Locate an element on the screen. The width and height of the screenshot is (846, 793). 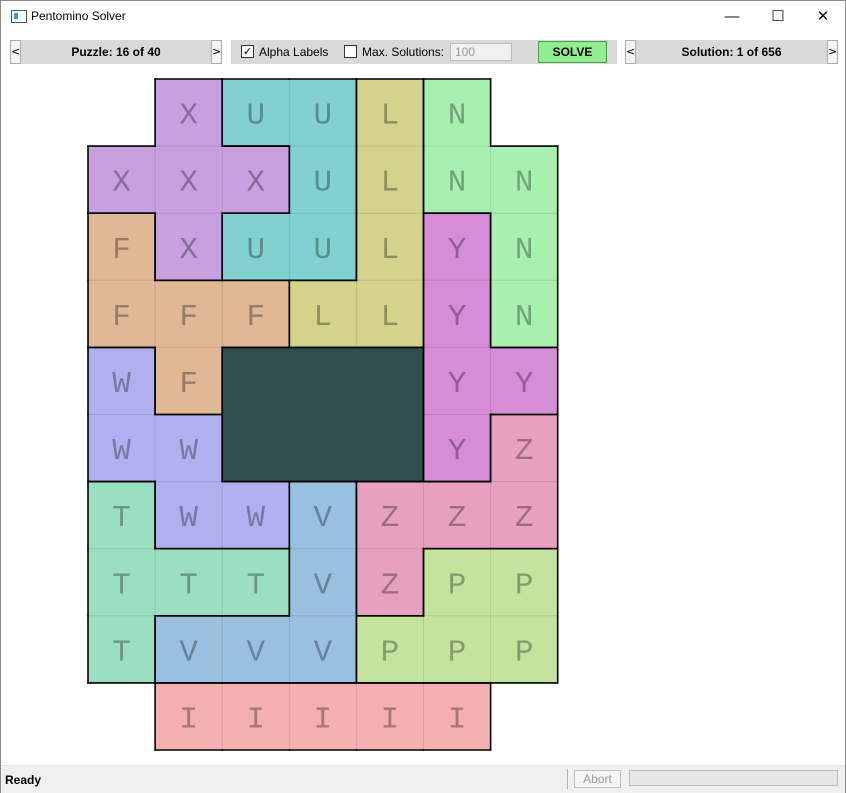
abort-button: Abort is located at coordinates (597, 779).